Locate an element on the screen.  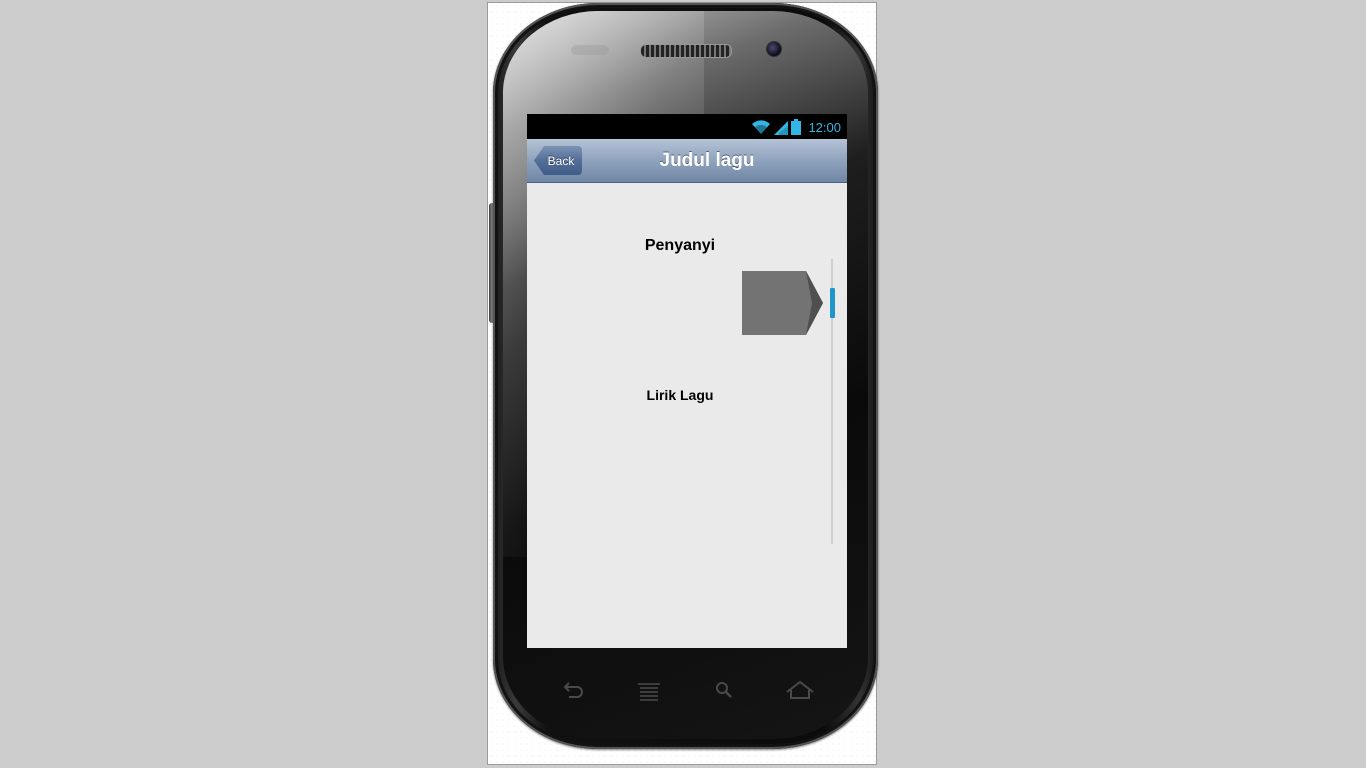
back-button: Back is located at coordinates (558, 160).